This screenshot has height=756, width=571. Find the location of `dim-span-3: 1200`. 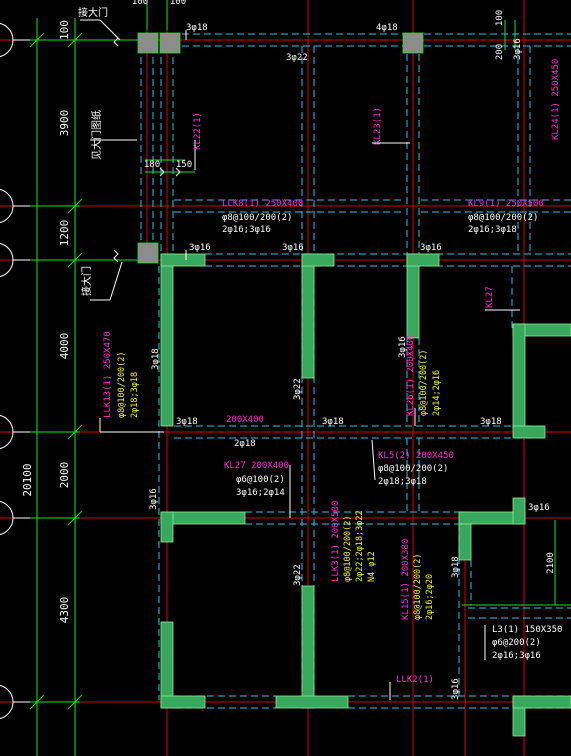

dim-span-3: 1200 is located at coordinates (64, 233).